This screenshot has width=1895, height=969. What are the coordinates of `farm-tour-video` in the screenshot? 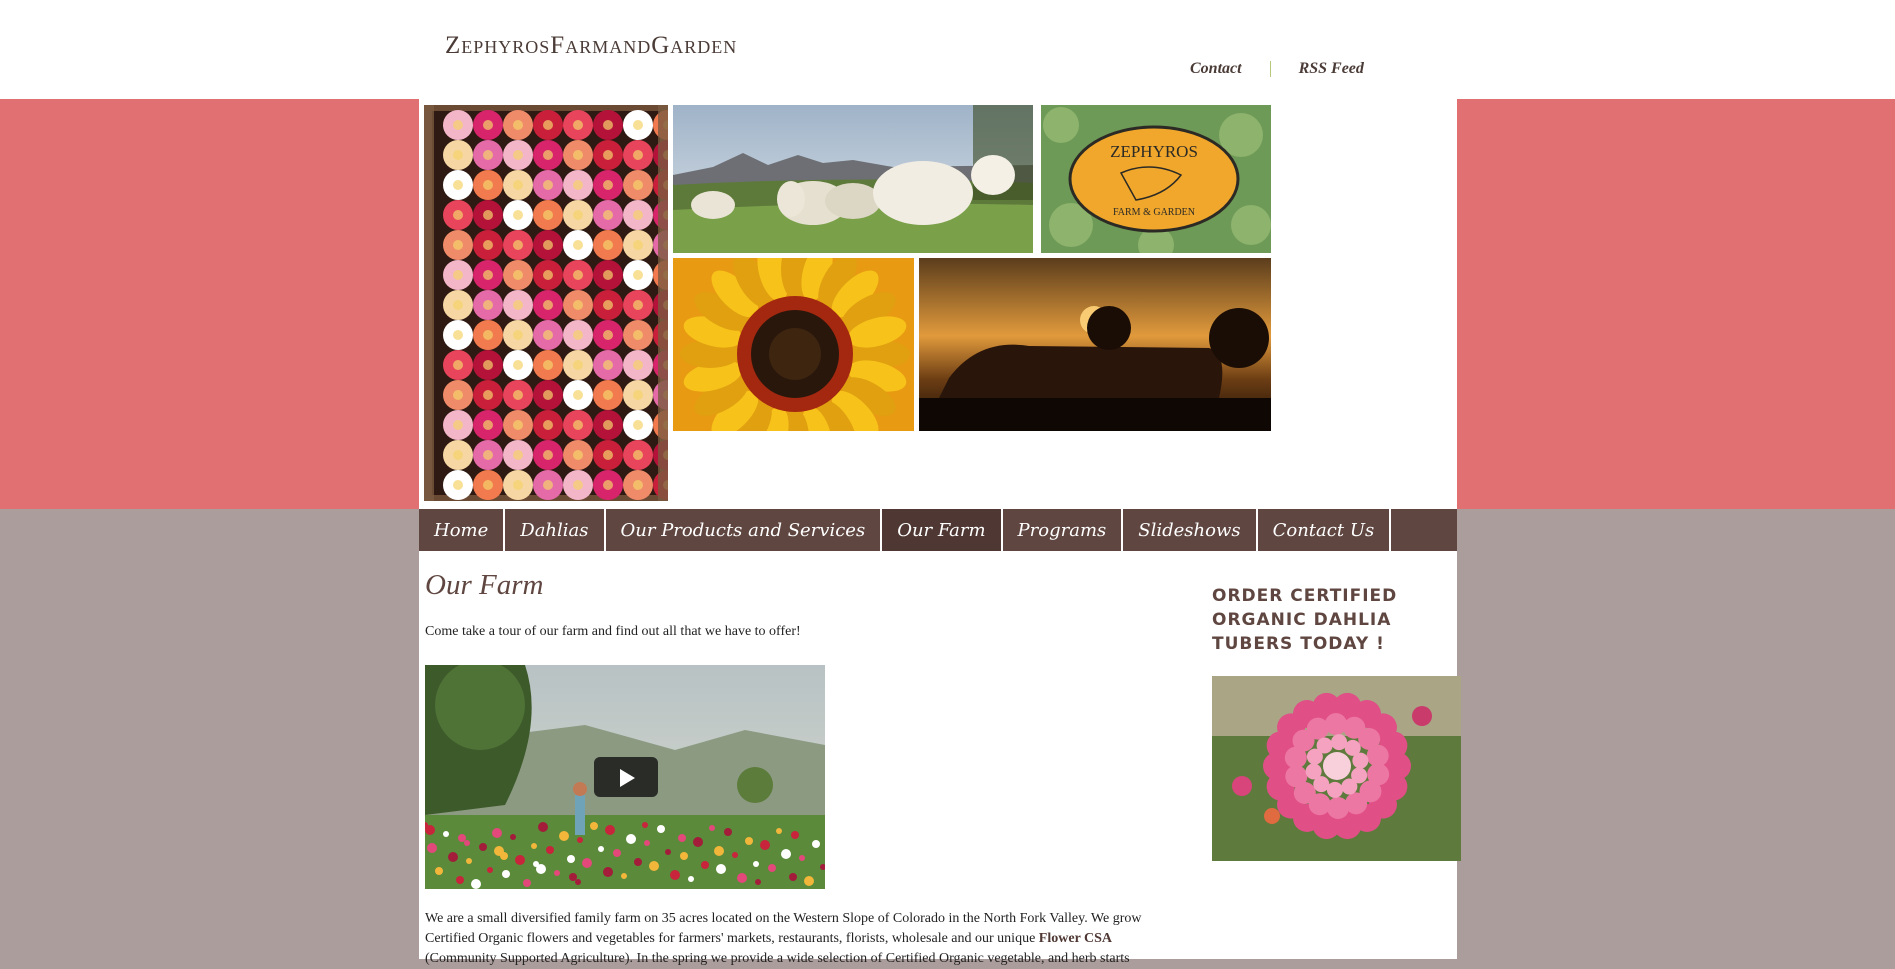 It's located at (625, 777).